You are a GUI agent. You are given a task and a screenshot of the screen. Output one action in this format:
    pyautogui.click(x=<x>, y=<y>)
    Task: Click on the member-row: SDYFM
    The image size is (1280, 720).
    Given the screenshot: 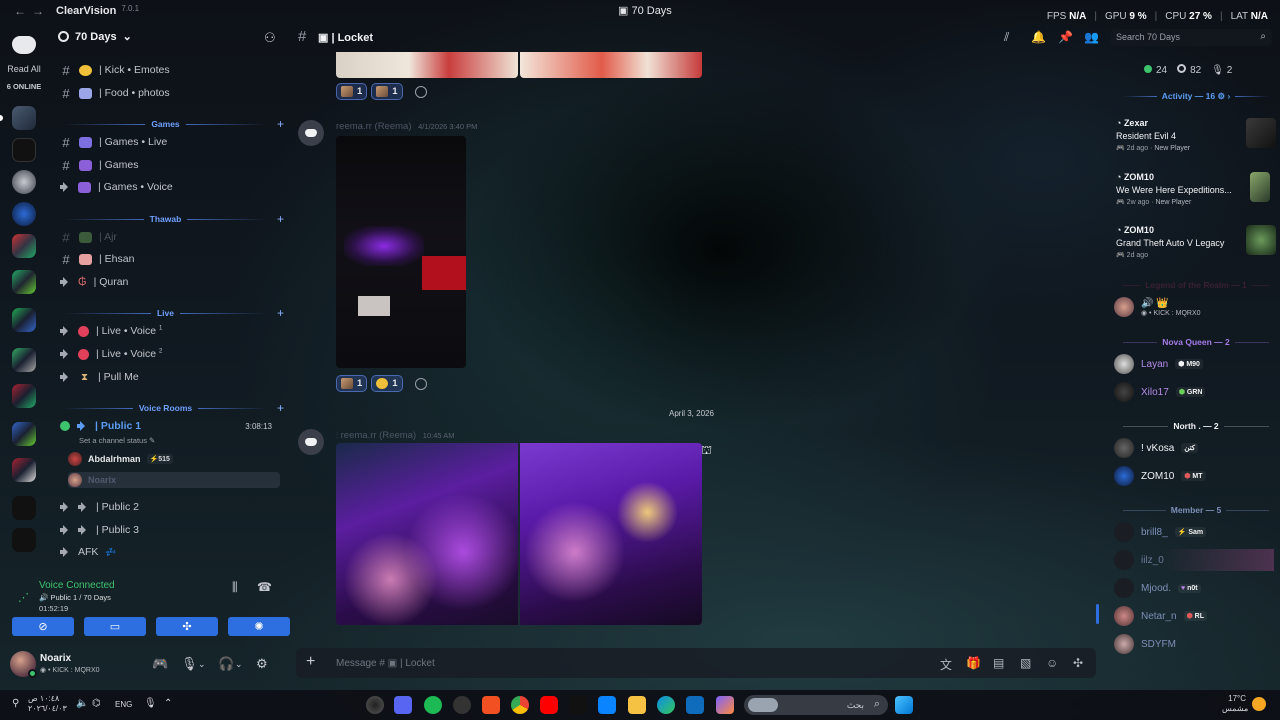 What is the action you would take?
    pyautogui.click(x=1194, y=644)
    